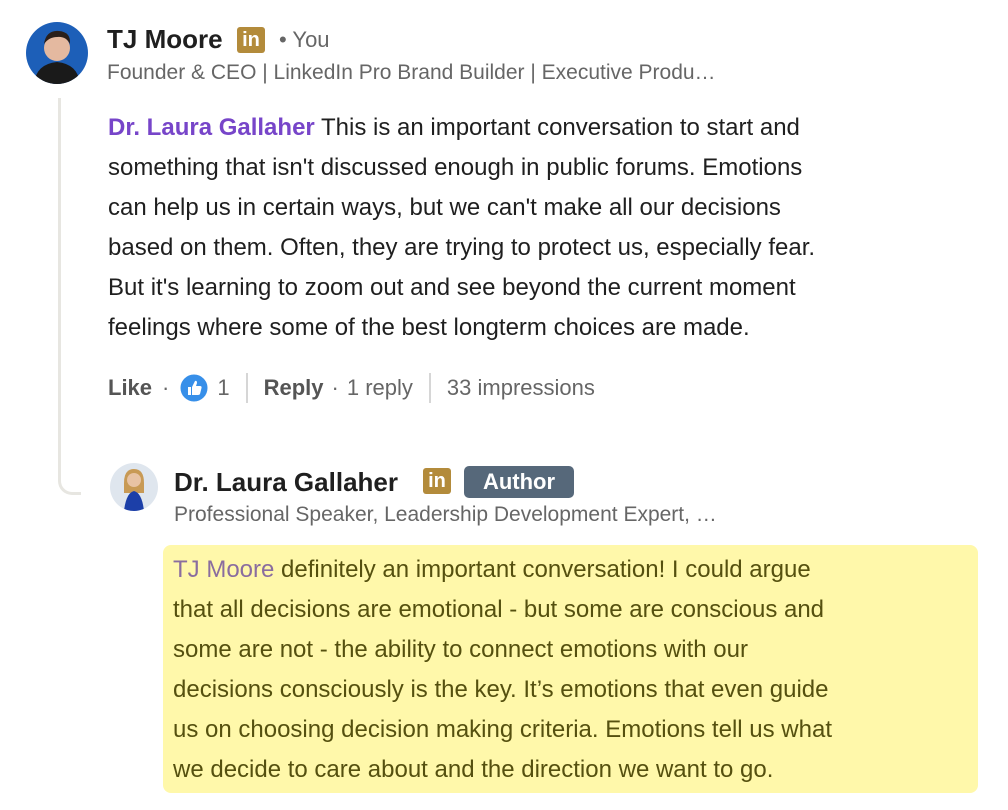 This screenshot has width=1008, height=810. I want to click on reply-count-link: 1 reply, so click(380, 388).